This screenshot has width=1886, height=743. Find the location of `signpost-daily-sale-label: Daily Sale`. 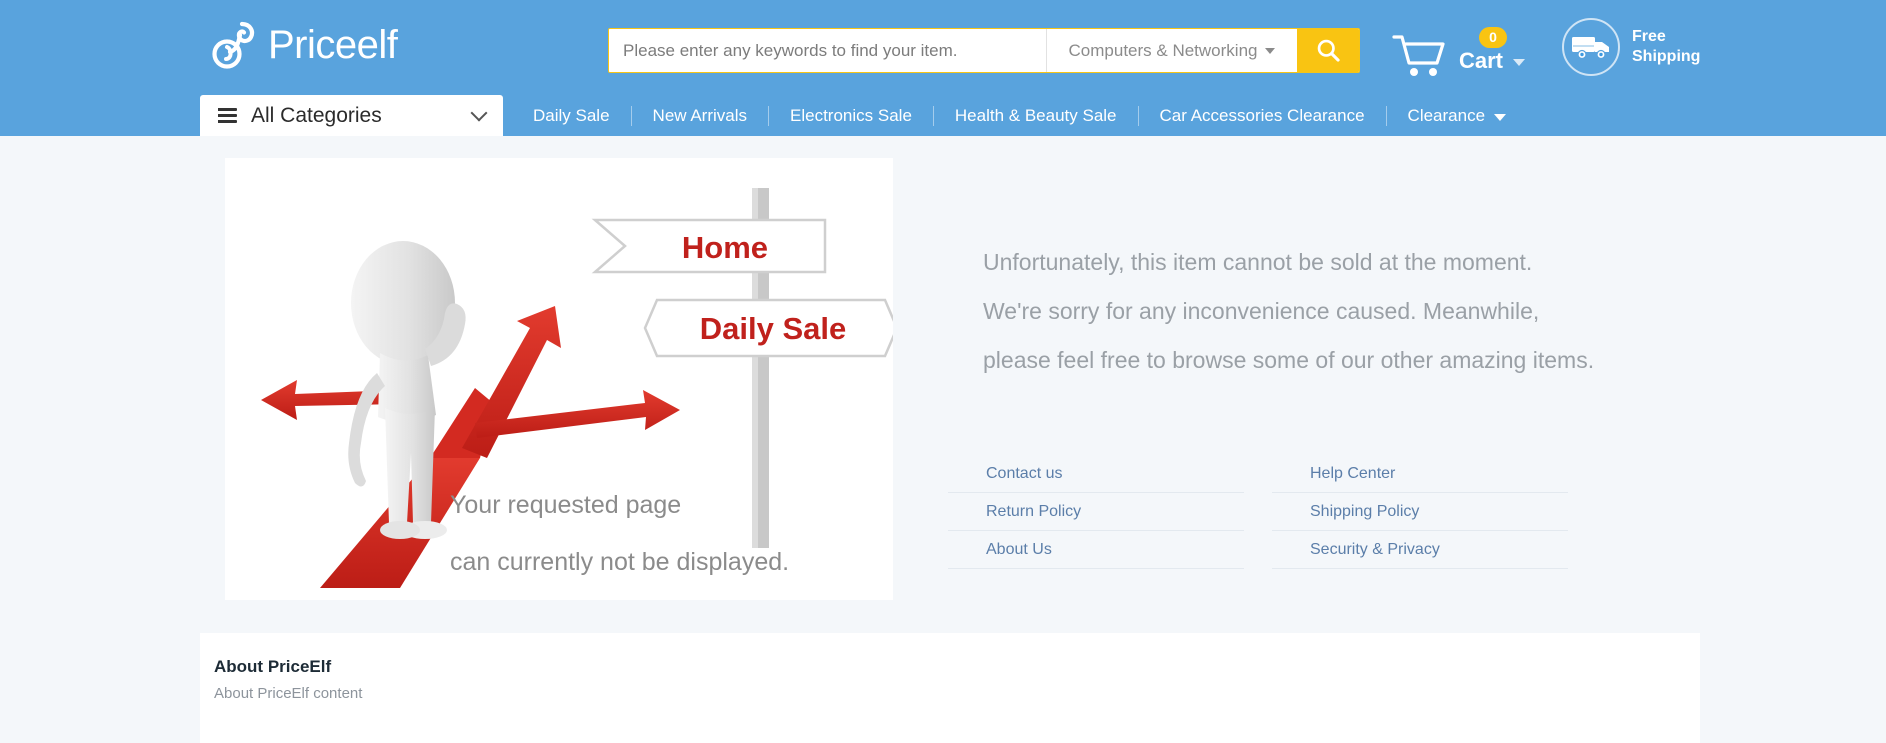

signpost-daily-sale-label: Daily Sale is located at coordinates (773, 328).